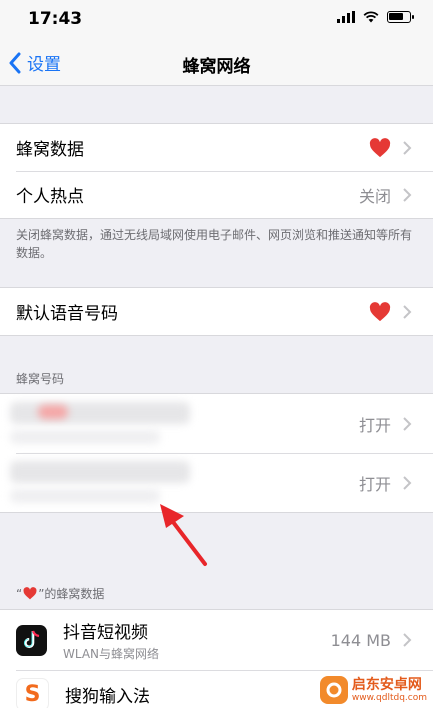 The height and width of the screenshot is (708, 433). Describe the element at coordinates (400, 17) in the screenshot. I see `battery-icon` at that location.